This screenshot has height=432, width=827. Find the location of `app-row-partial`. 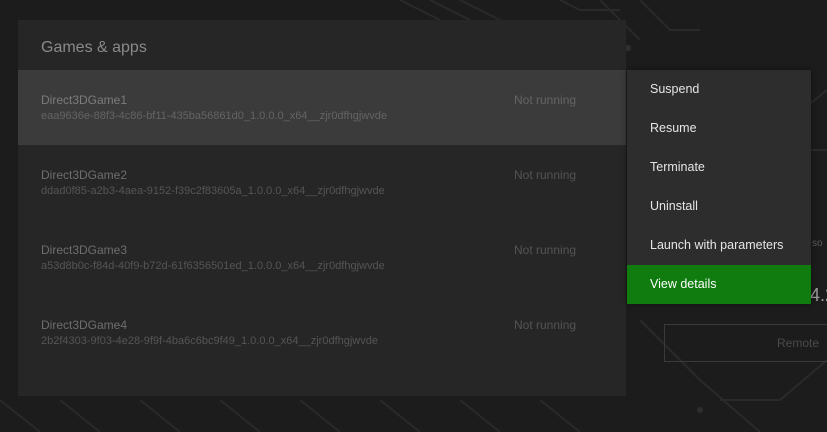

app-row-partial is located at coordinates (322, 383).